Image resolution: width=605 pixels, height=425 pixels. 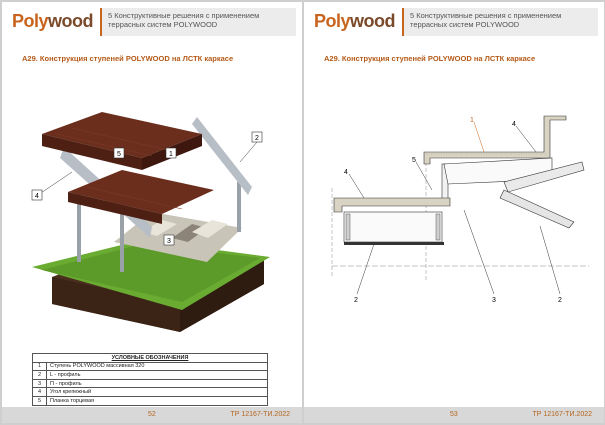 I want to click on svg-text: 5, so click(x=119, y=154).